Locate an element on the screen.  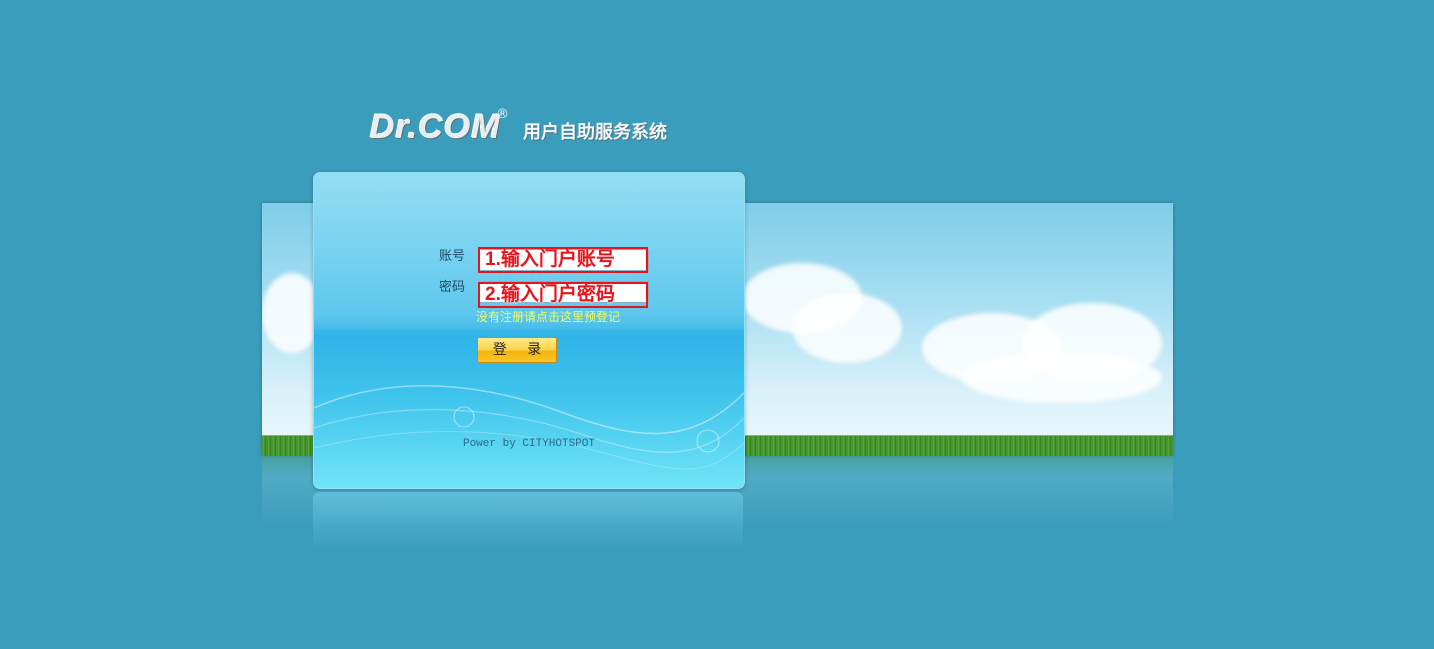
login-button: 登 录 is located at coordinates (517, 350).